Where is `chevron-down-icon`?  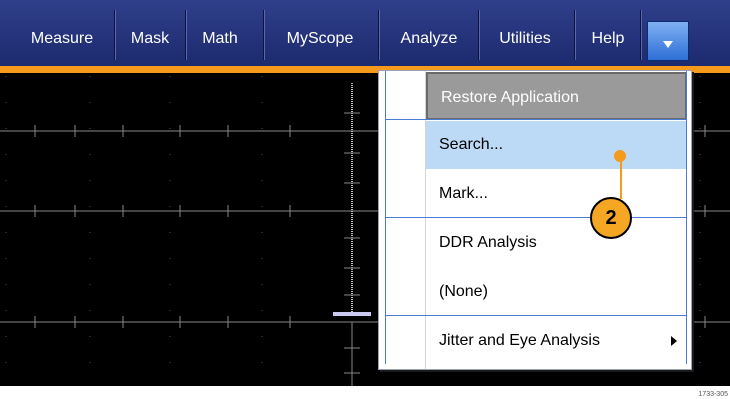 chevron-down-icon is located at coordinates (668, 44).